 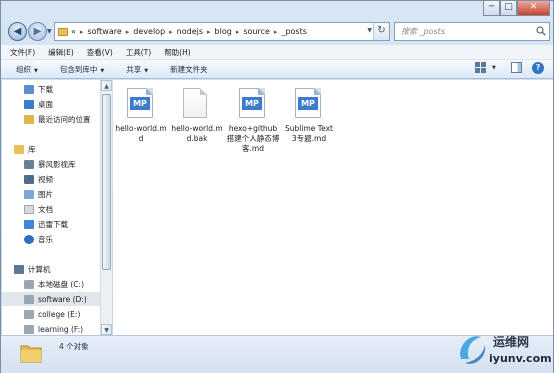 What do you see at coordinates (49, 31) in the screenshot?
I see `recent-pages-dropdown-icon: ▼` at bounding box center [49, 31].